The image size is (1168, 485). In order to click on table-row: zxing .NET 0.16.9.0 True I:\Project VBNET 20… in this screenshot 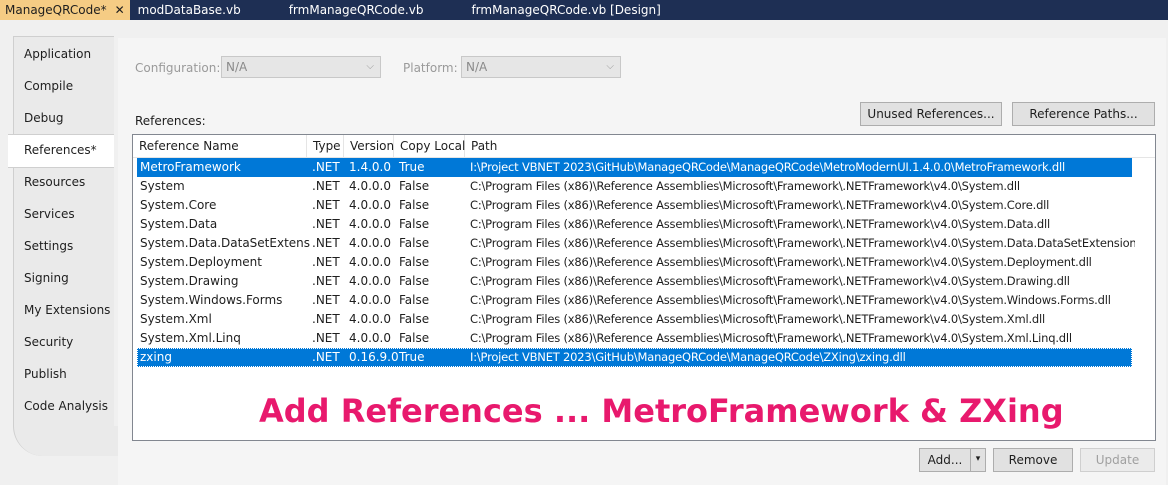, I will do `click(634, 357)`.